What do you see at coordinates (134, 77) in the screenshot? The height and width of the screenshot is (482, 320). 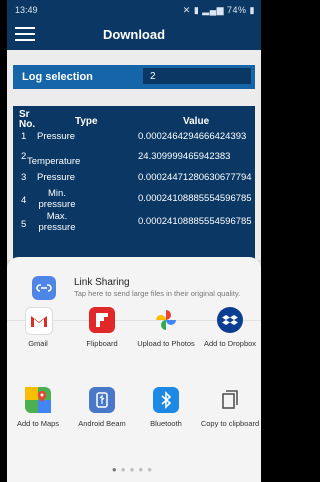 I see `log-selection-row: Log selection 2` at bounding box center [134, 77].